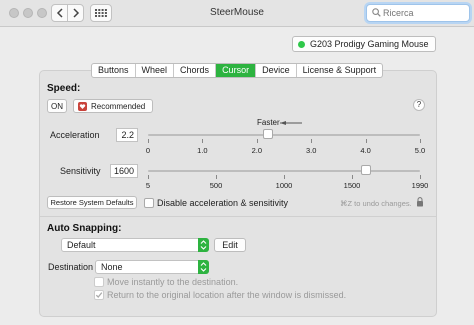 This screenshot has width=474, height=325. What do you see at coordinates (376, 12) in the screenshot?
I see `search-icon` at bounding box center [376, 12].